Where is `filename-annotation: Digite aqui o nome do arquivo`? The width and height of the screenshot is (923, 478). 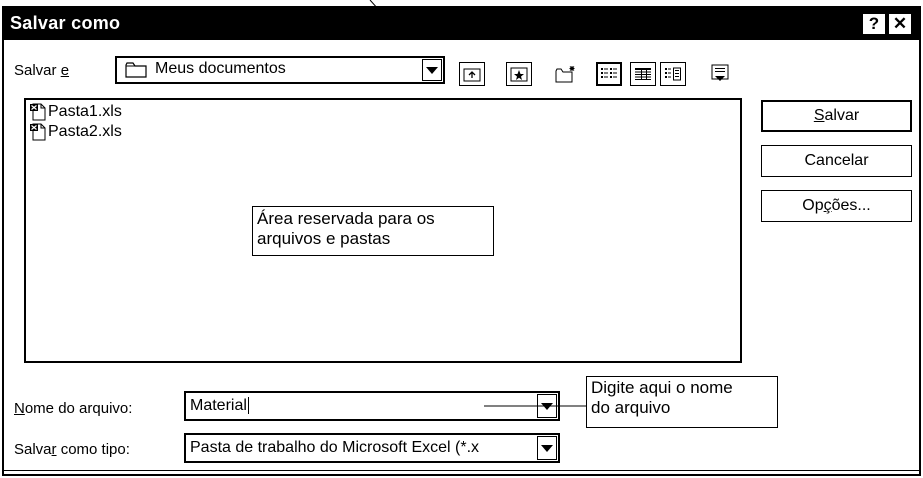
filename-annotation: Digite aqui o nome do arquivo is located at coordinates (682, 402).